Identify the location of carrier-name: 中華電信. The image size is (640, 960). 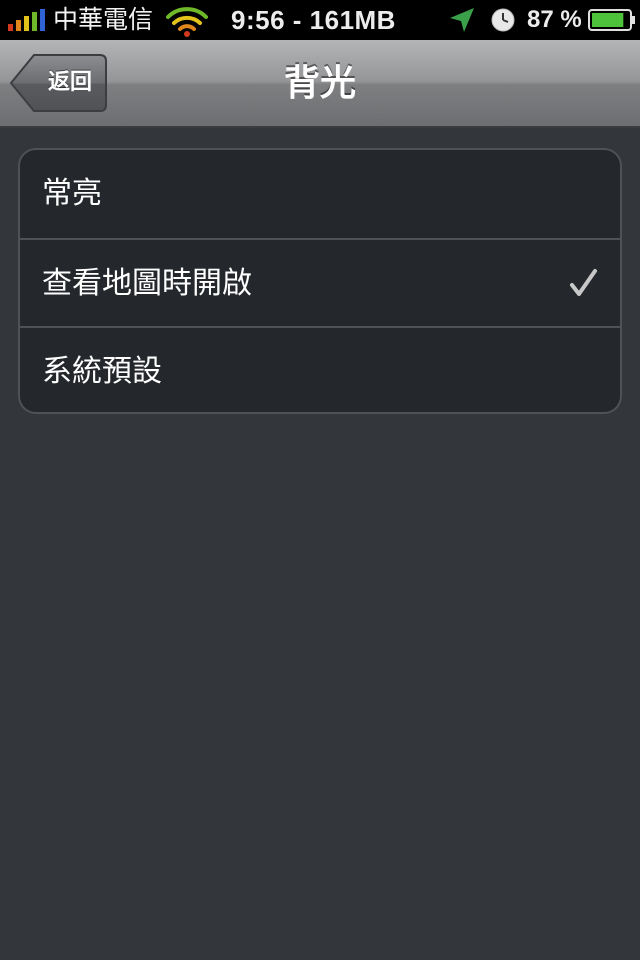
(103, 19).